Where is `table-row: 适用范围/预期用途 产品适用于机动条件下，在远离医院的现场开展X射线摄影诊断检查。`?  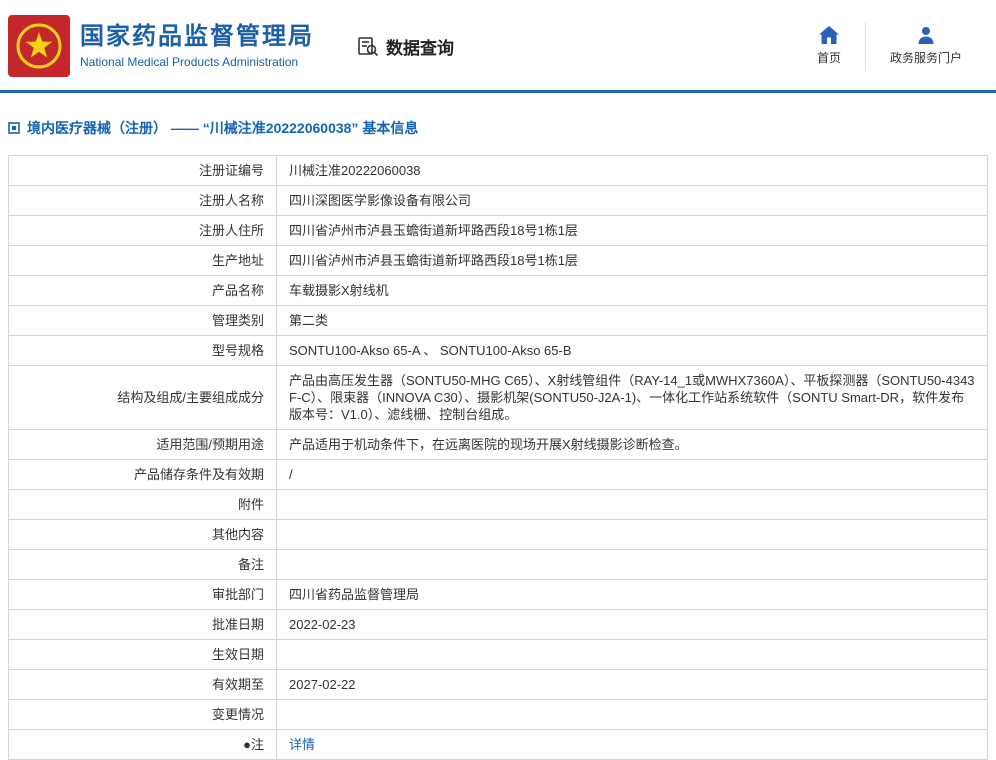
table-row: 适用范围/预期用途 产品适用于机动条件下，在远离医院的现场开展X射线摄影诊断检查。 is located at coordinates (498, 444).